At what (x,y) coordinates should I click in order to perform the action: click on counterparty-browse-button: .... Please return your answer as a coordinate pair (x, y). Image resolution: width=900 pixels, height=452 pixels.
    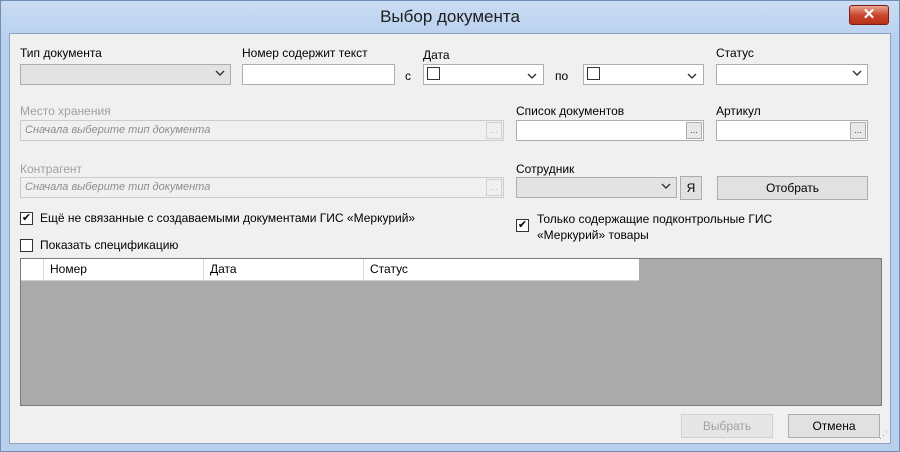
    Looking at the image, I should click on (494, 187).